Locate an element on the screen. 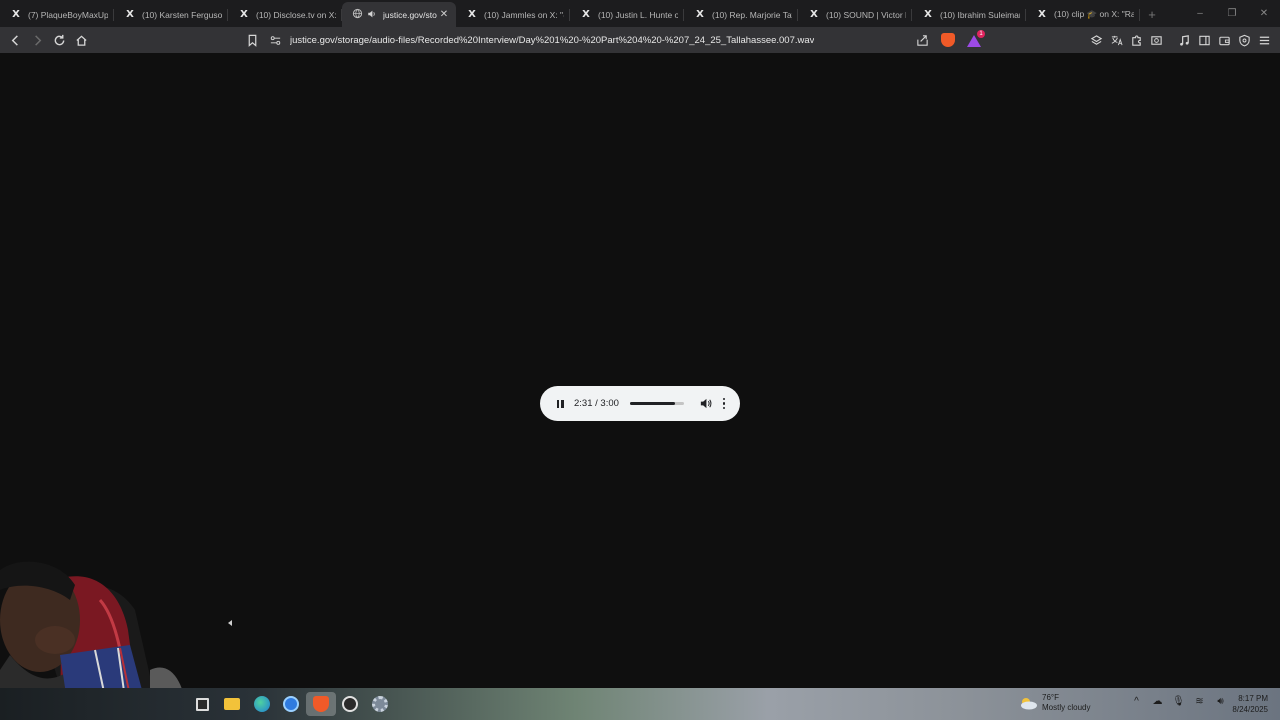 This screenshot has height=720, width=1280. clock-date: 8/24/2025 is located at coordinates (1250, 709).